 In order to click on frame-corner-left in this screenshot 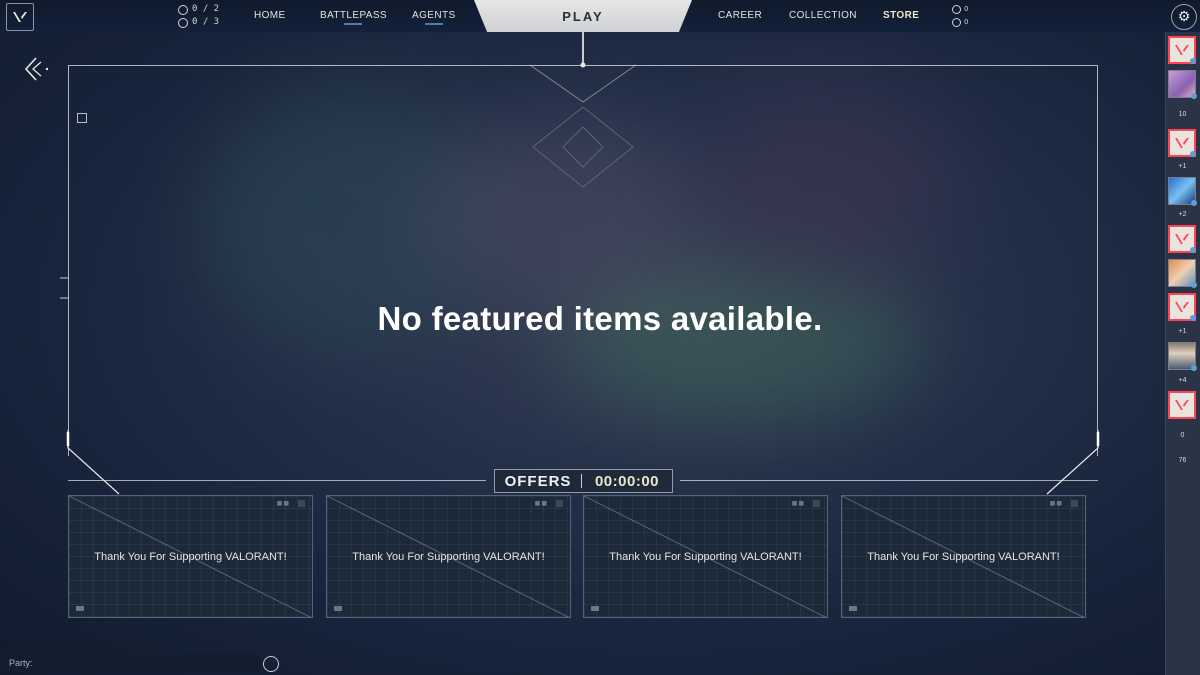, I will do `click(93, 462)`.